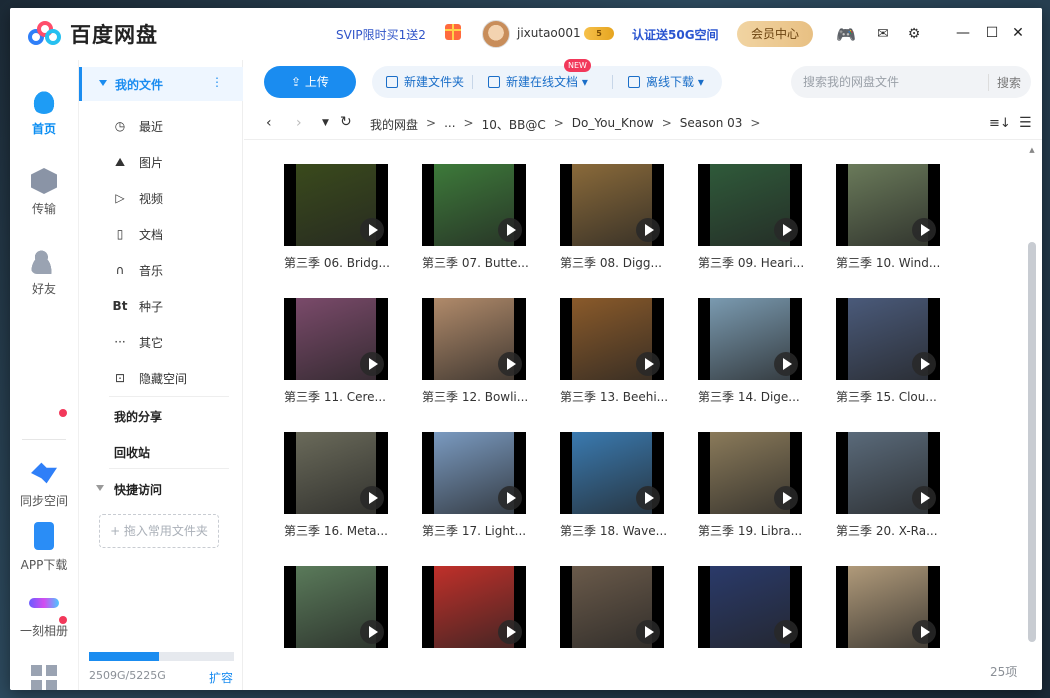 This screenshot has width=1050, height=698. I want to click on vip-center-button: 会员中心, so click(775, 34).